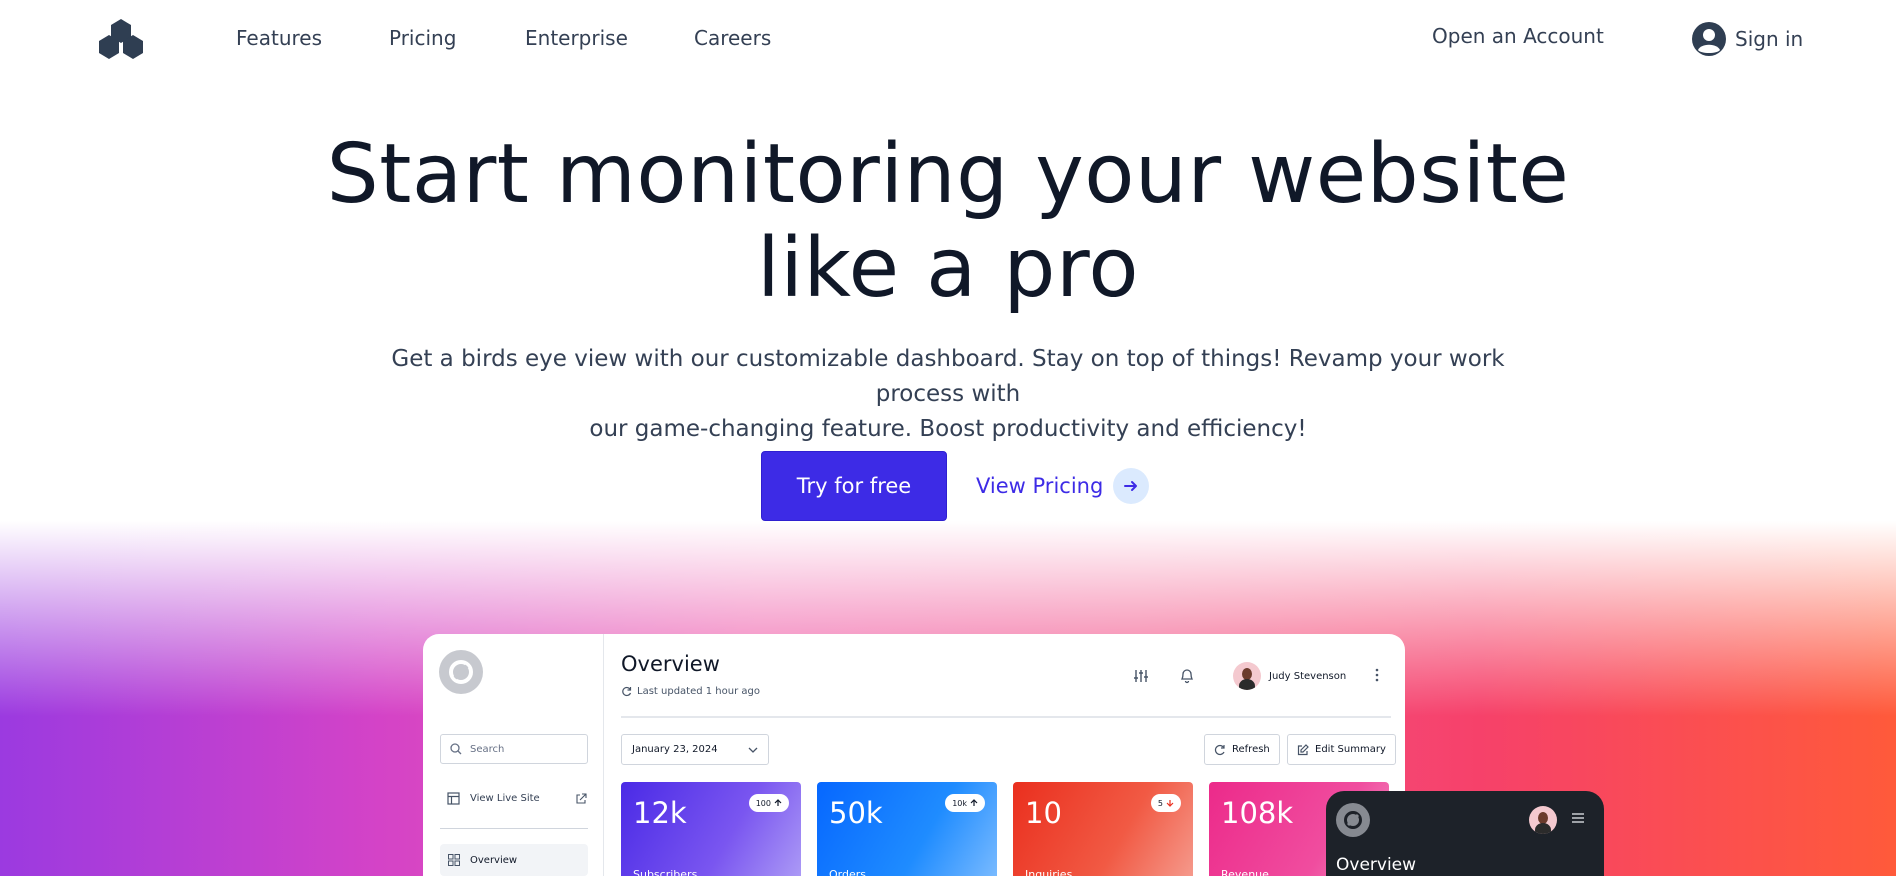  I want to click on menu-icon, so click(1578, 818).